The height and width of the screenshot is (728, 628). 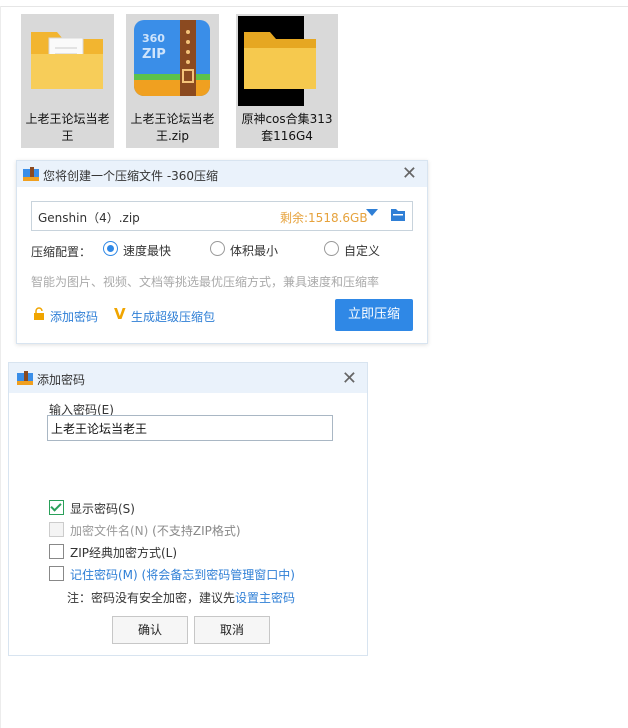 What do you see at coordinates (188, 378) in the screenshot?
I see `dialog-titlebar: 添加密码 ✕` at bounding box center [188, 378].